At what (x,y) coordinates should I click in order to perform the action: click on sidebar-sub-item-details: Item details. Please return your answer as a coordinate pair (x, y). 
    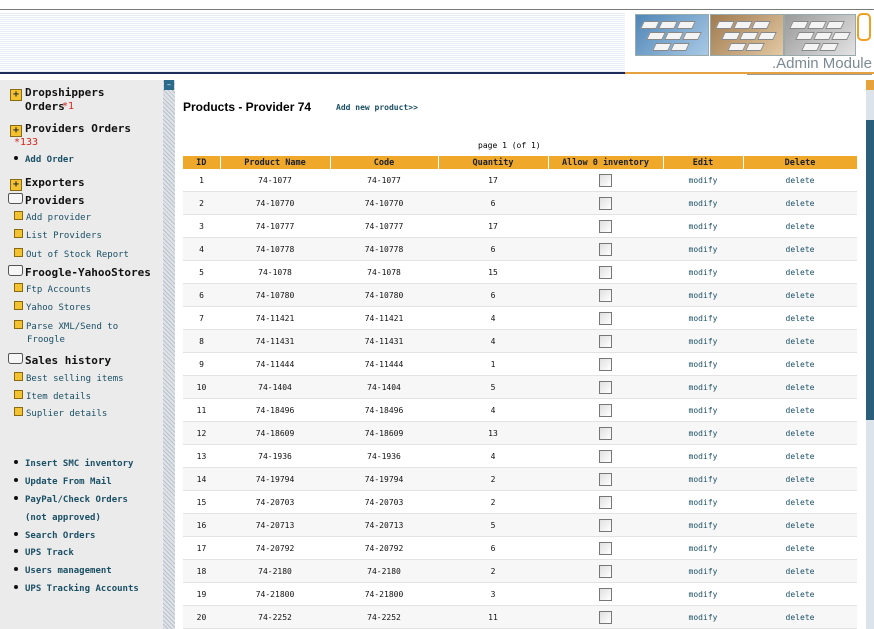
    Looking at the image, I should click on (52, 396).